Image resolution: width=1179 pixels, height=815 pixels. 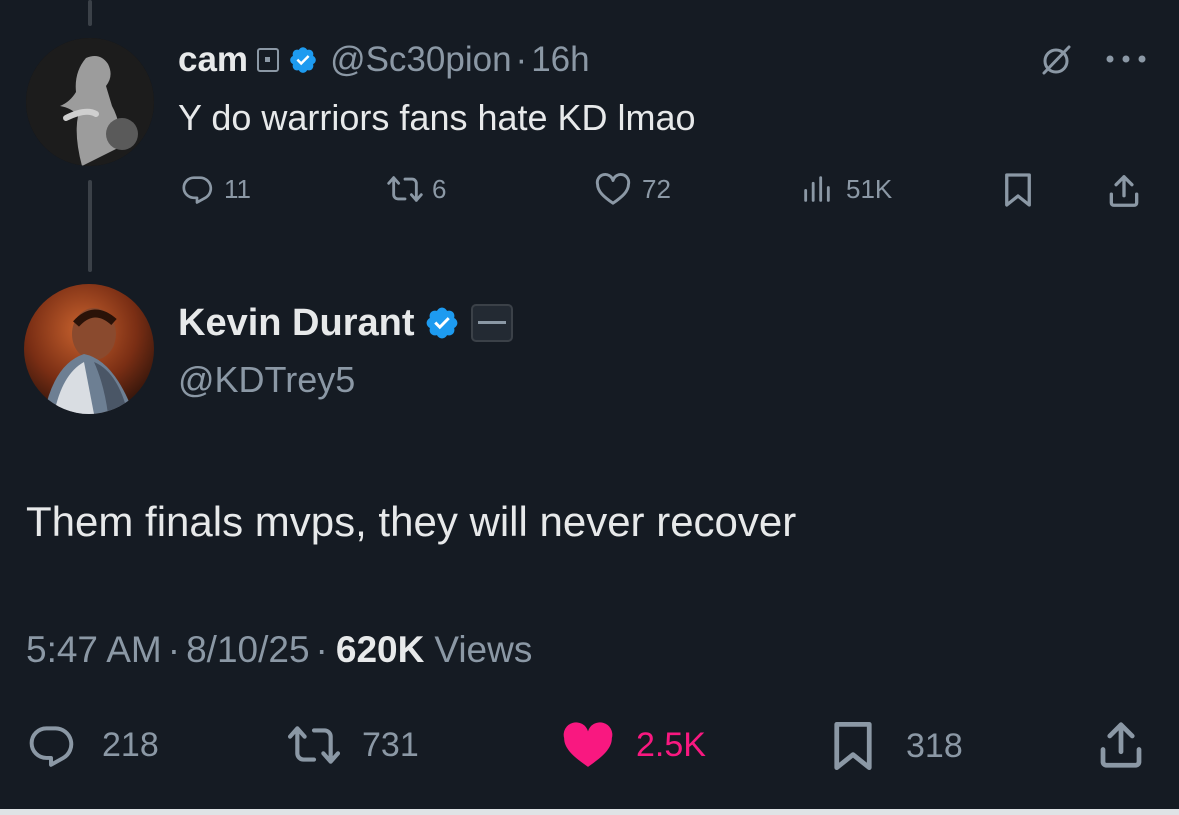 I want to click on kd-handle: @KDTrey5, so click(x=266, y=380).